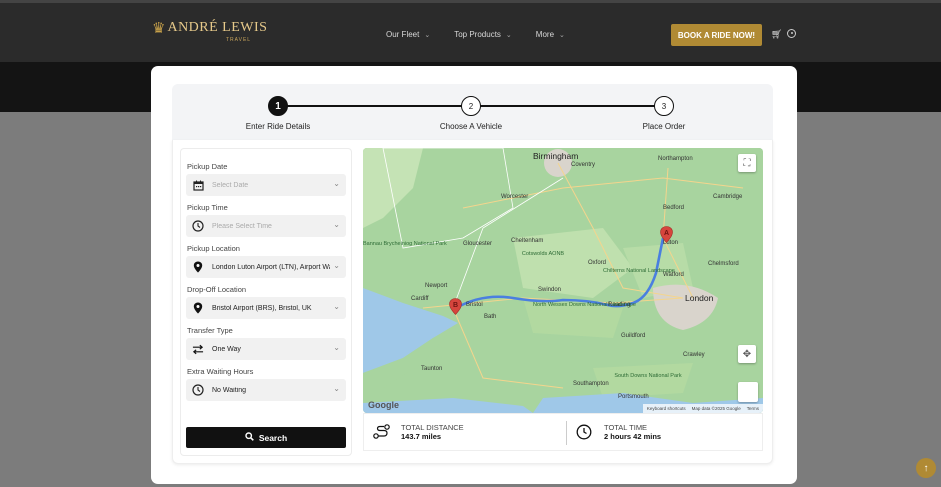 Image resolution: width=941 pixels, height=487 pixels. I want to click on map-label-coventry: Coventry, so click(583, 165).